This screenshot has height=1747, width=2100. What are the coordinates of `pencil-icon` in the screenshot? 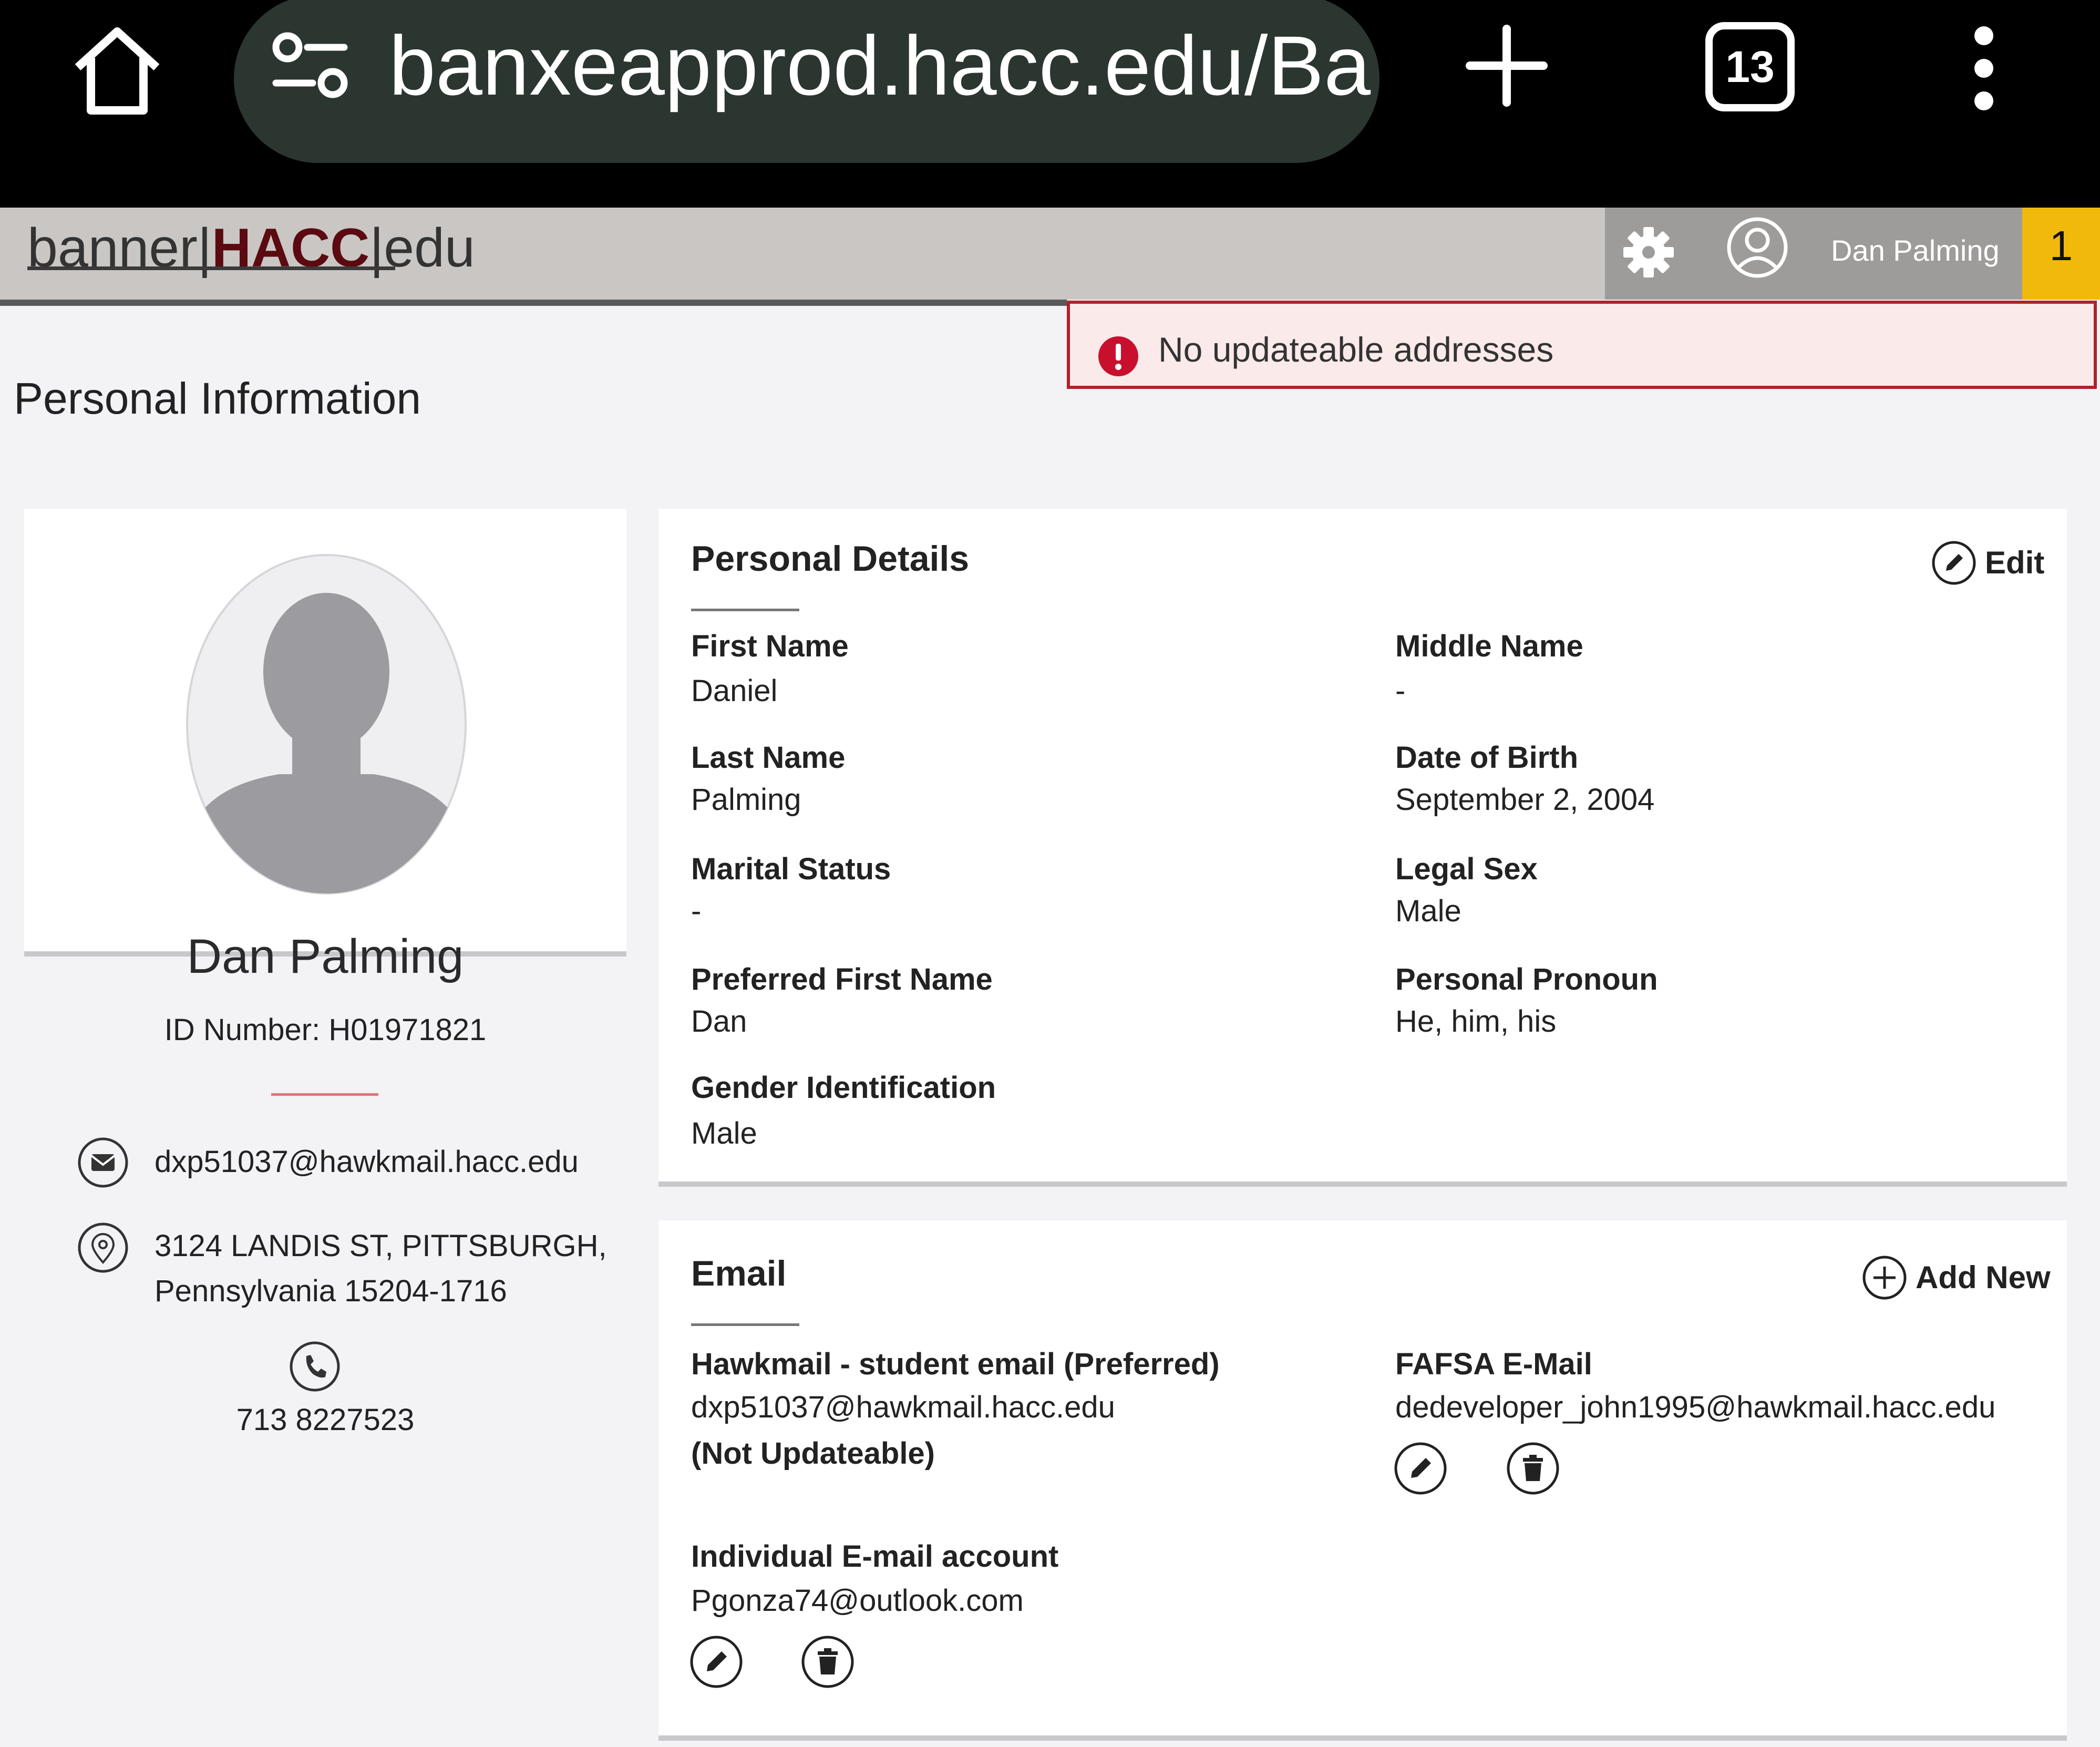 It's located at (1954, 562).